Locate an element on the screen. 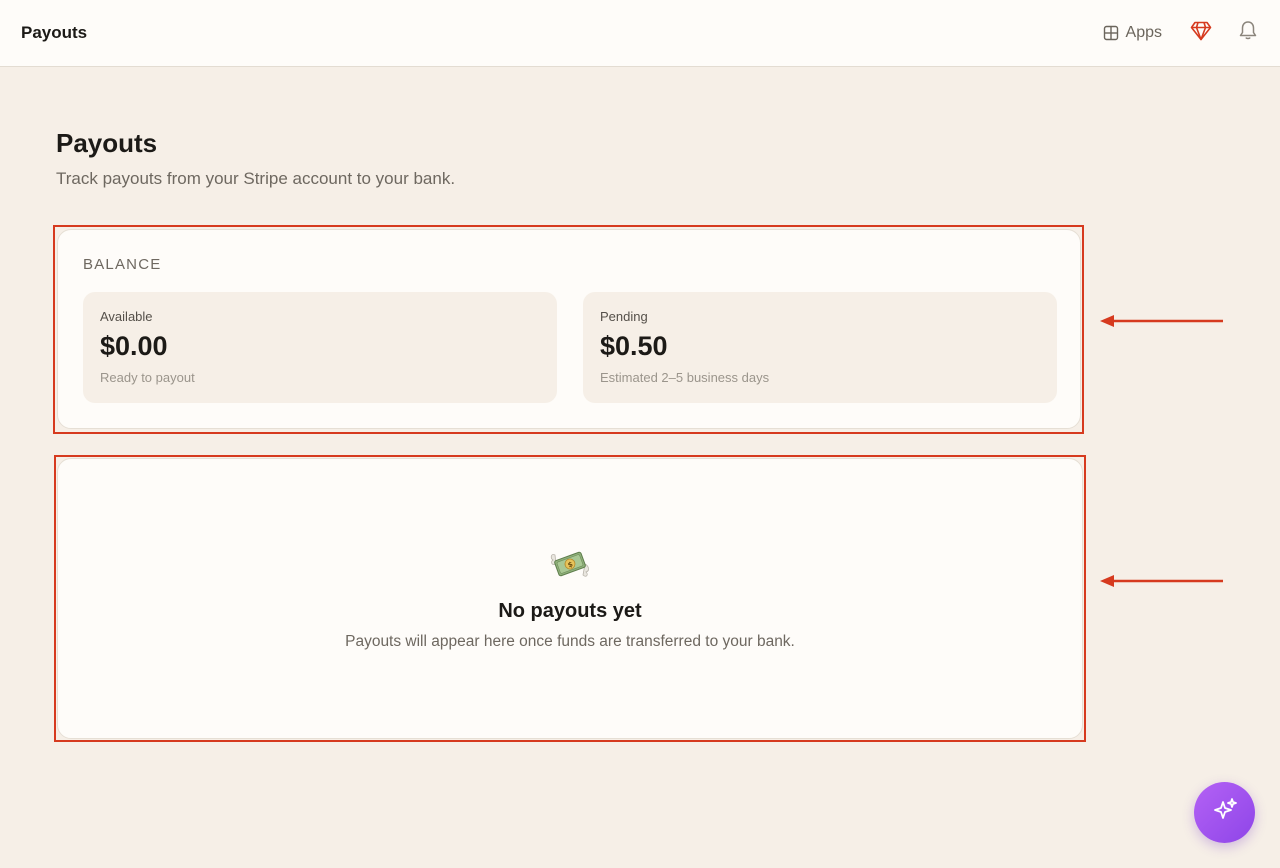 This screenshot has height=868, width=1280. apps-button: Apps is located at coordinates (1132, 33).